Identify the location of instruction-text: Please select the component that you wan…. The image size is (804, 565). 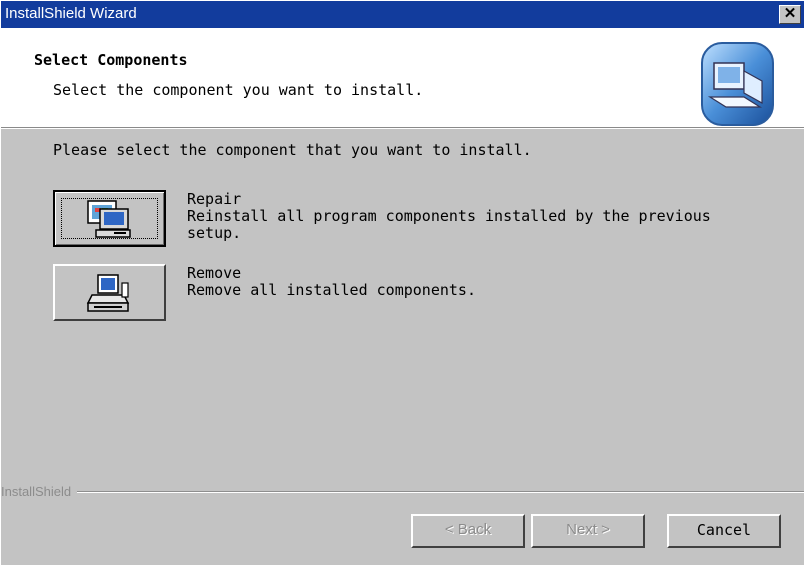
(292, 150).